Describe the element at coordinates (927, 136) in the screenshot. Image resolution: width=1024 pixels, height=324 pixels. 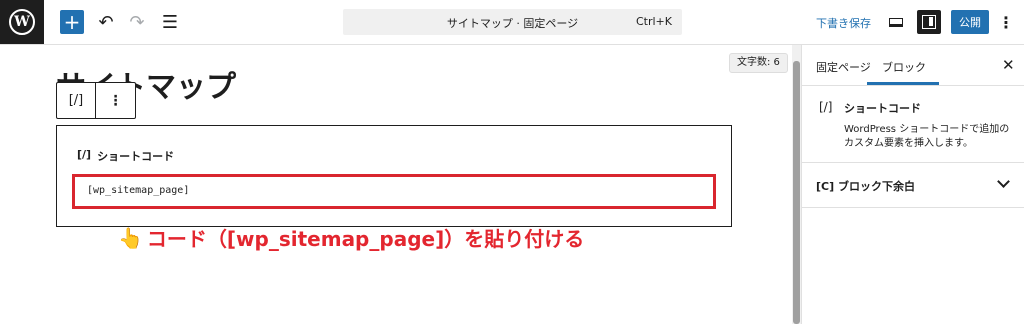
I see `block-card-description: WordPress ショートコードで追加のカスタム要素を挿入します。` at that location.